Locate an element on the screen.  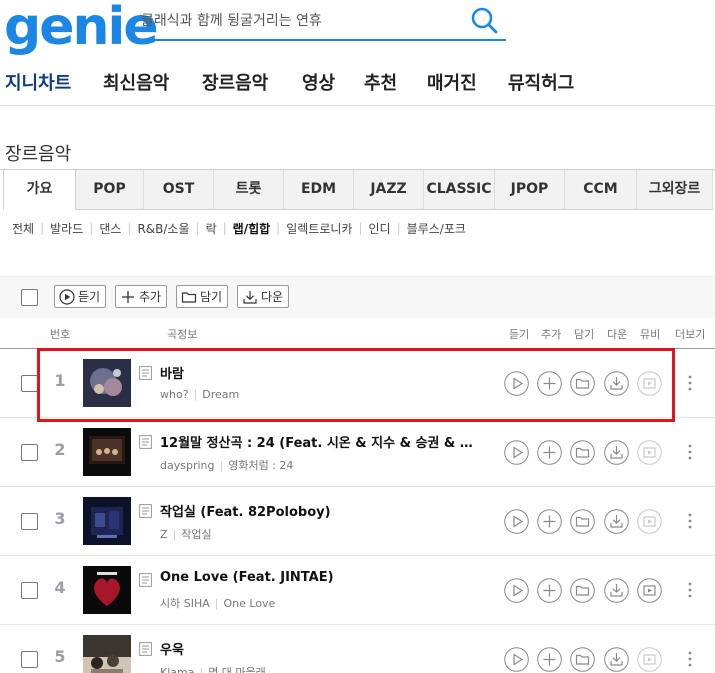
song-row: 5 우욱 Klama | 명 대 마을래 is located at coordinates (357, 649).